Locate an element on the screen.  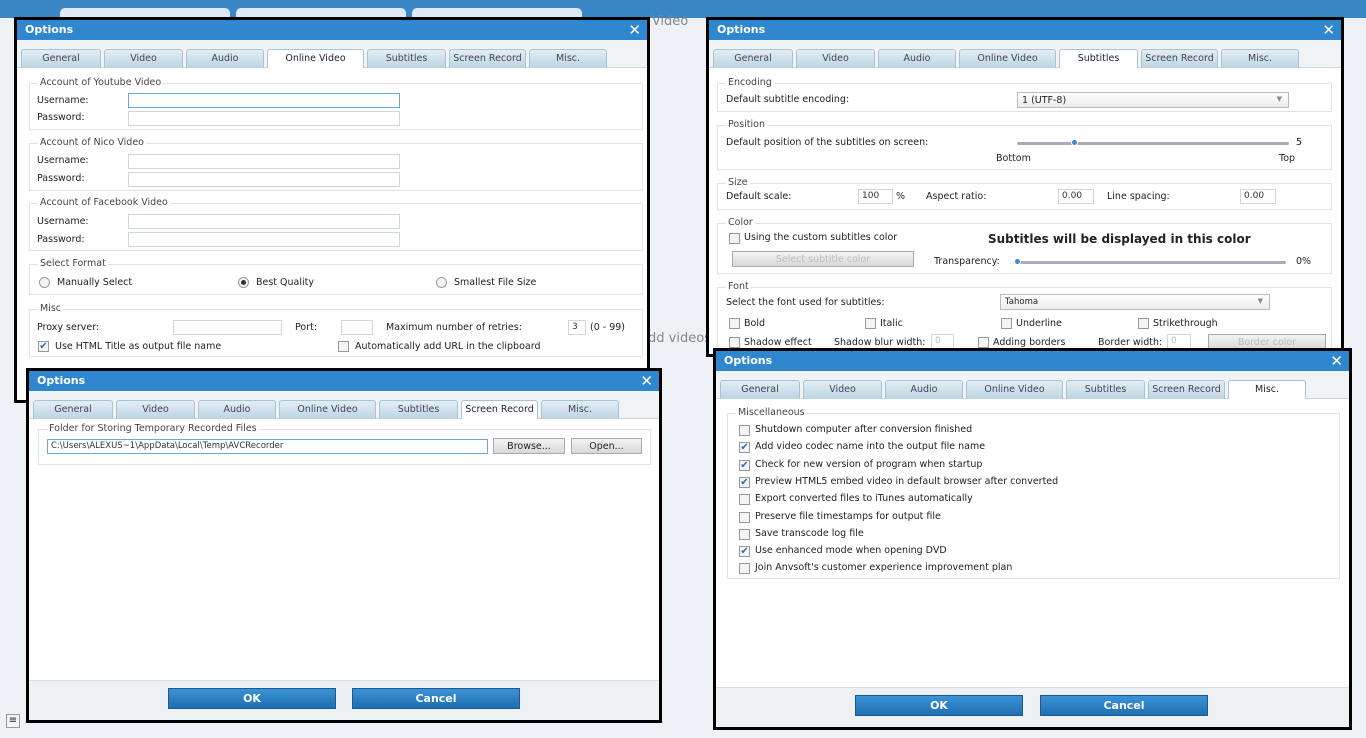
facebook-username-input is located at coordinates (264, 221).